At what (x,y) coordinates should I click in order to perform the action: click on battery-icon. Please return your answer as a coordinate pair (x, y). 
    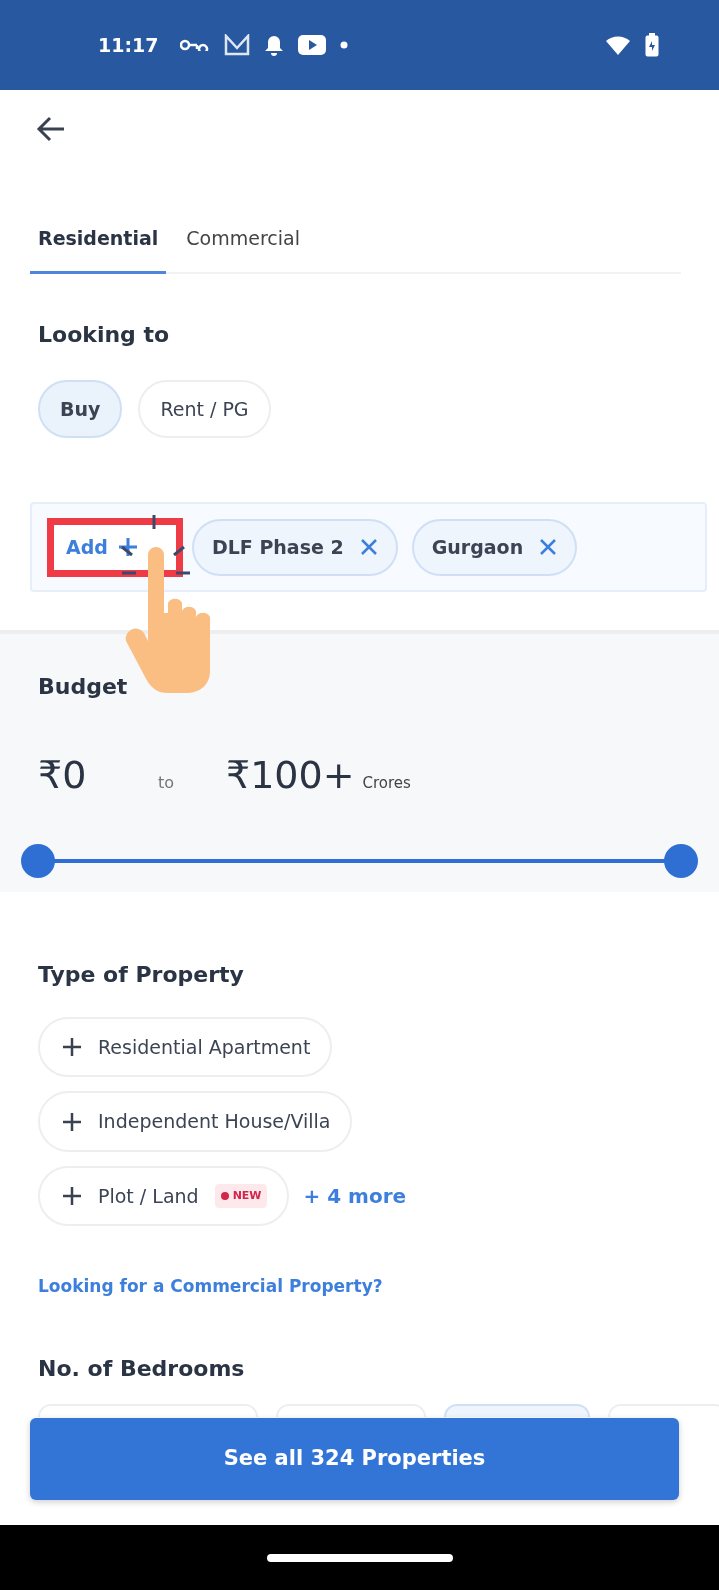
    Looking at the image, I should click on (652, 45).